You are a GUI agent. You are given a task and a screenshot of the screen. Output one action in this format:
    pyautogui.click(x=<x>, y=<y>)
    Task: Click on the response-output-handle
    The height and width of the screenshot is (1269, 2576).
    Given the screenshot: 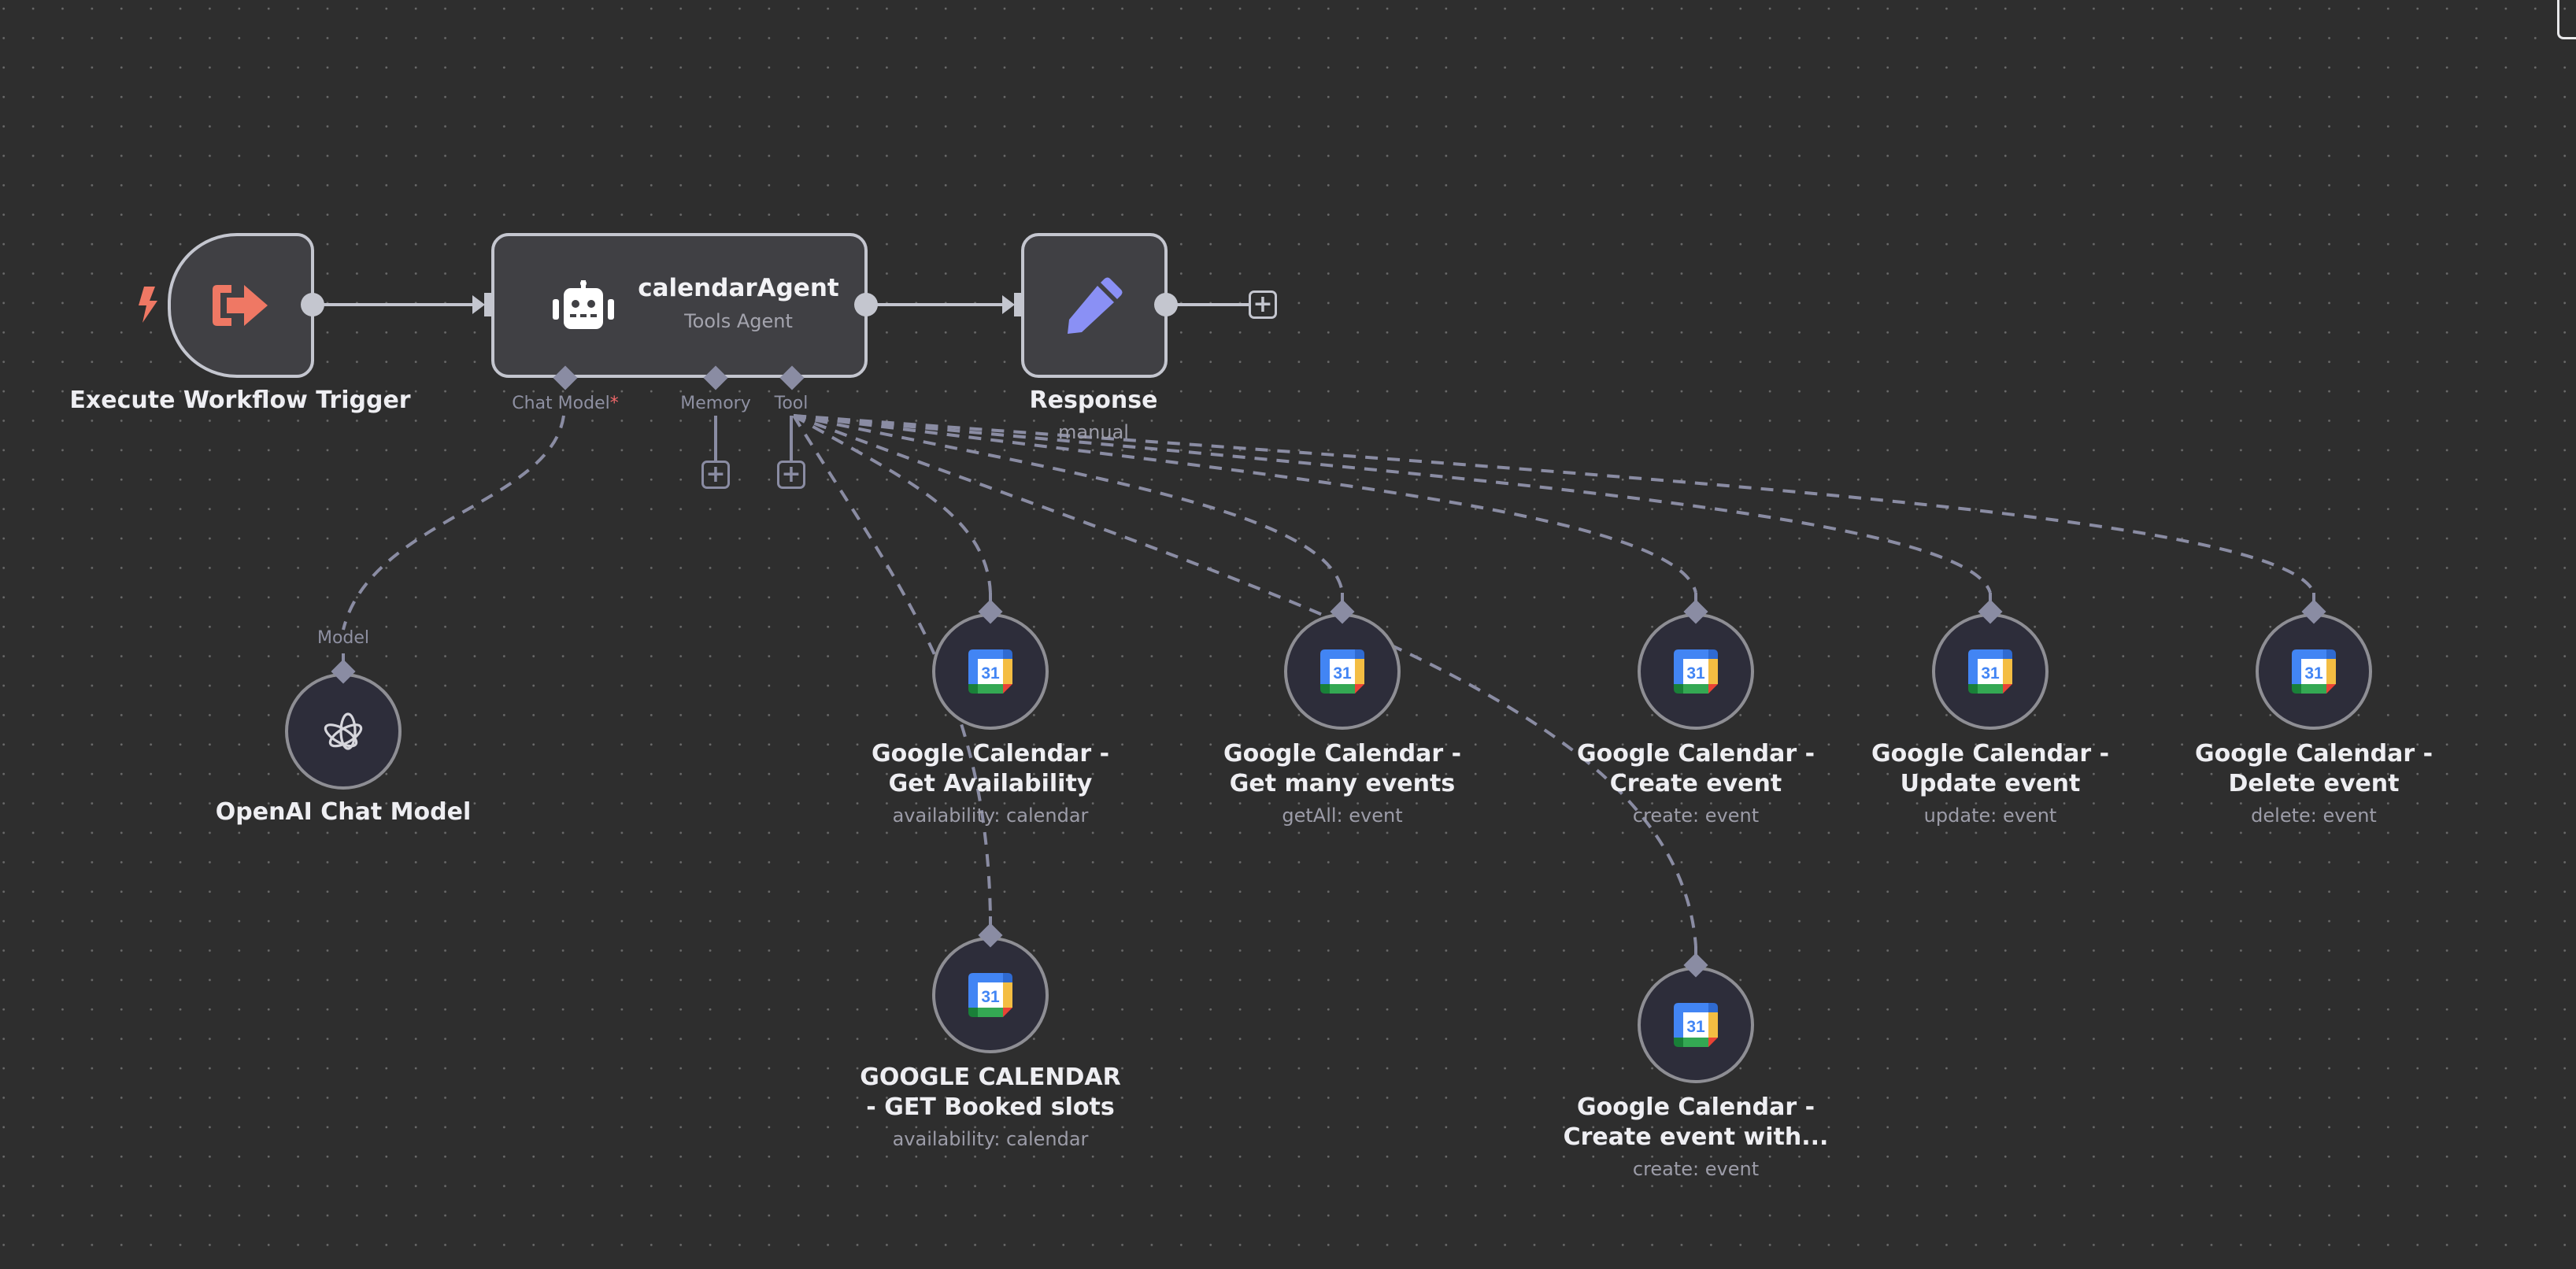 What is the action you would take?
    pyautogui.click(x=1166, y=304)
    